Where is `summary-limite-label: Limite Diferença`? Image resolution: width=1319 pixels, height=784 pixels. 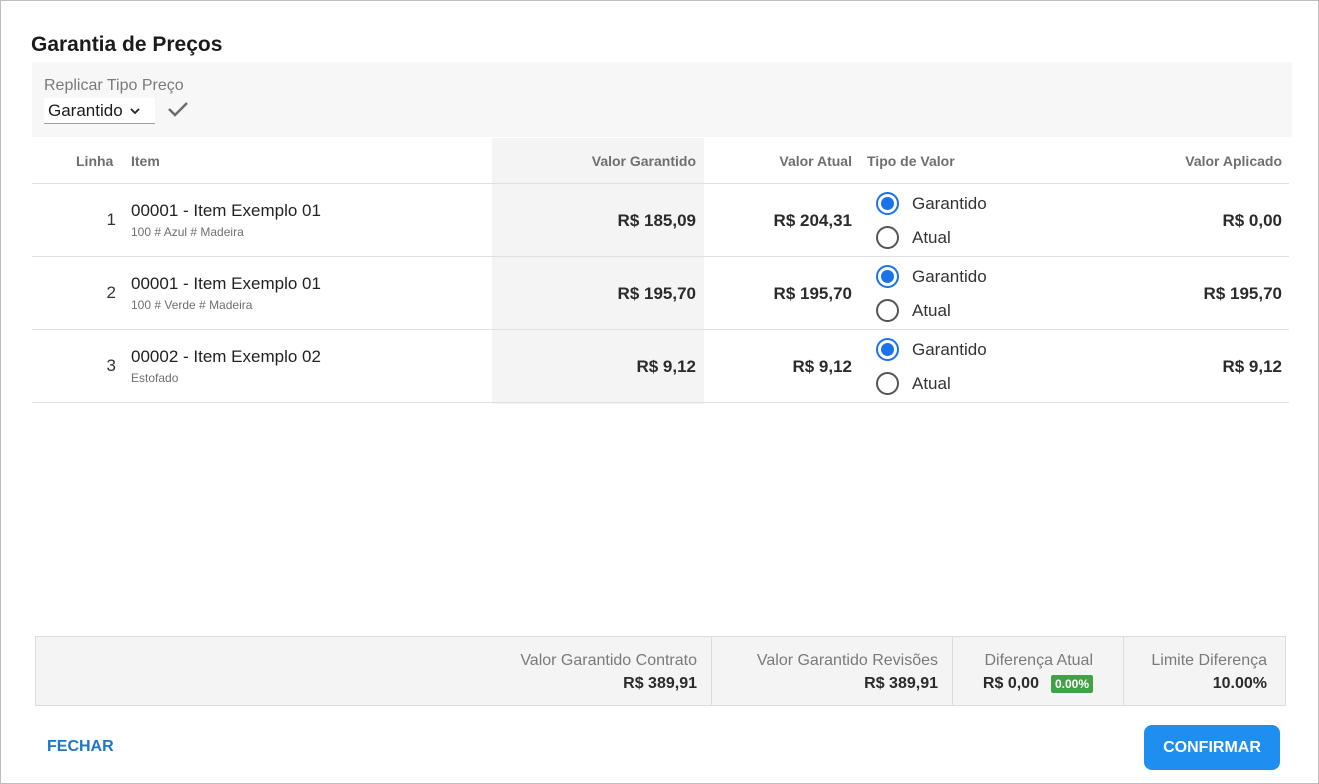 summary-limite-label: Limite Diferença is located at coordinates (1209, 660).